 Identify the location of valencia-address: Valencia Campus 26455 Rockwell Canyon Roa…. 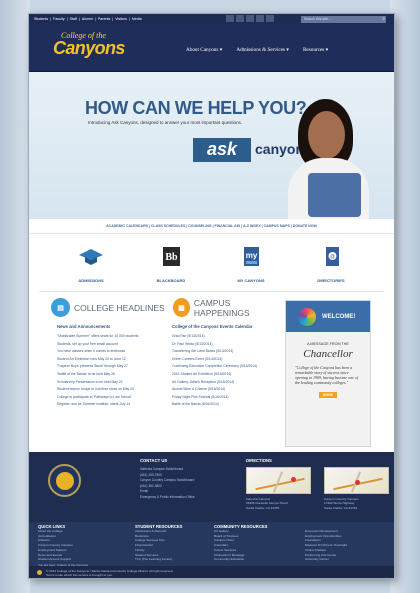
(267, 503).